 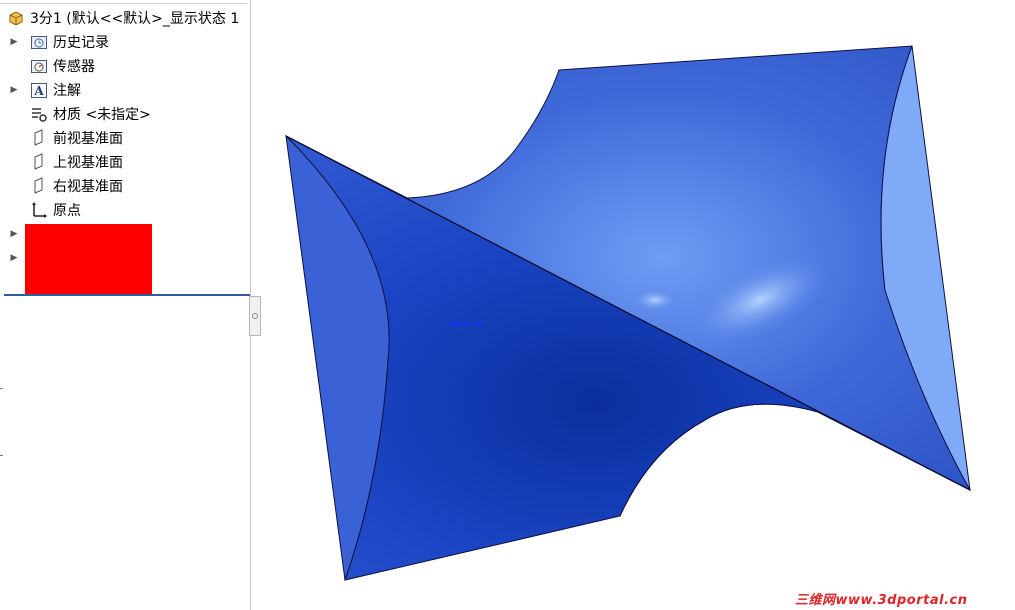 I want to click on tree-root-part: 3分1 (默认<<默认>_显示状态 1, so click(x=125, y=18).